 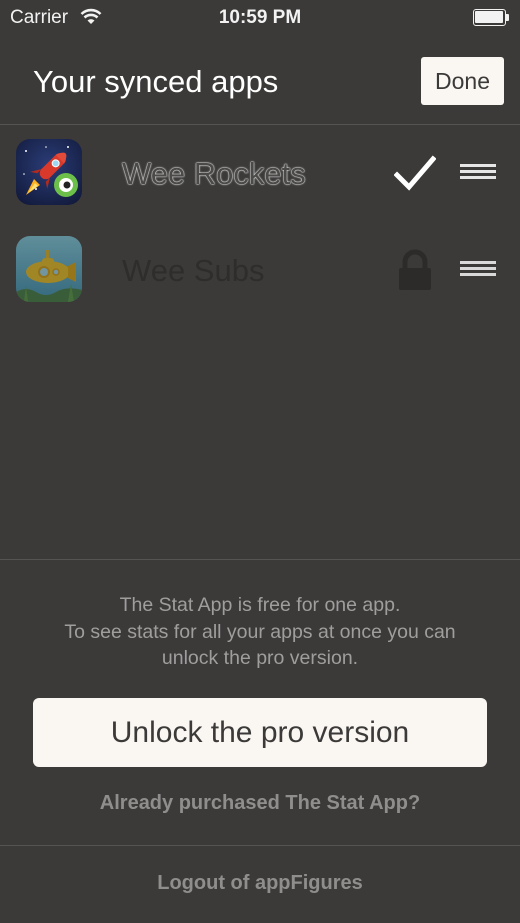 I want to click on already-purchased-link: Already purchased The Stat App?, so click(x=260, y=803).